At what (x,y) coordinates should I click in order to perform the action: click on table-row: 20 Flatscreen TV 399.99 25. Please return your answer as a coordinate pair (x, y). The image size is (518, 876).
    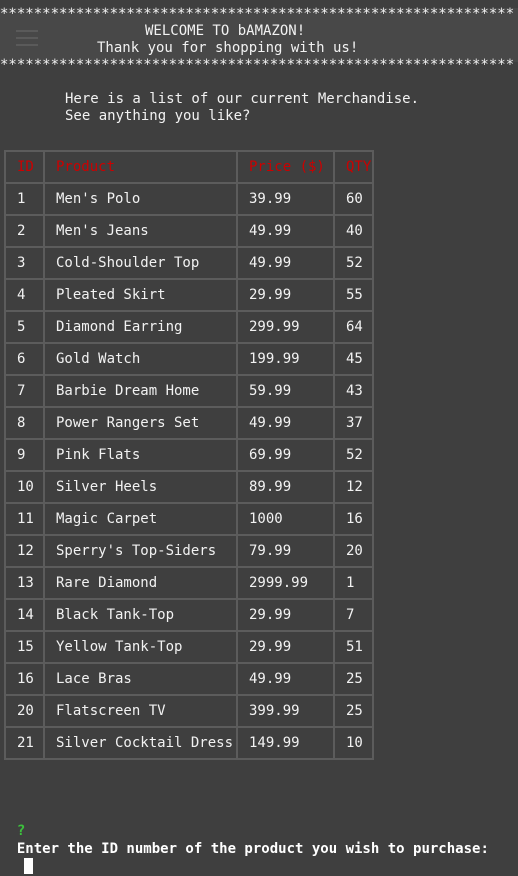
    Looking at the image, I should click on (189, 711).